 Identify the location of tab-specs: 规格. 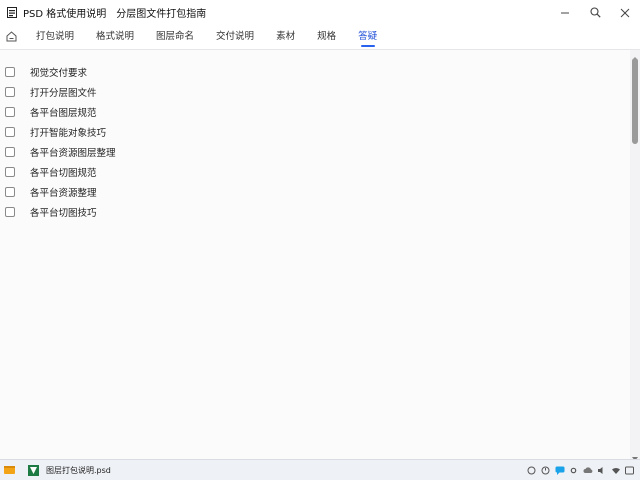
(326, 36).